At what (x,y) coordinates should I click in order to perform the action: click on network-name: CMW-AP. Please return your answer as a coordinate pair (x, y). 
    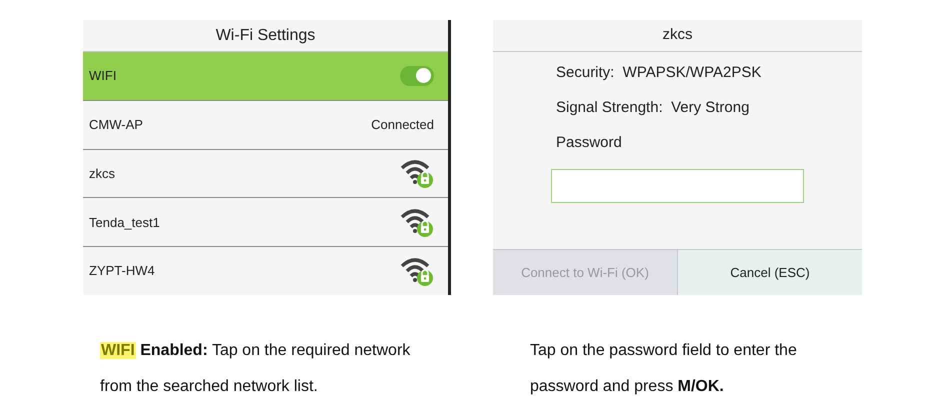
    Looking at the image, I should click on (116, 125).